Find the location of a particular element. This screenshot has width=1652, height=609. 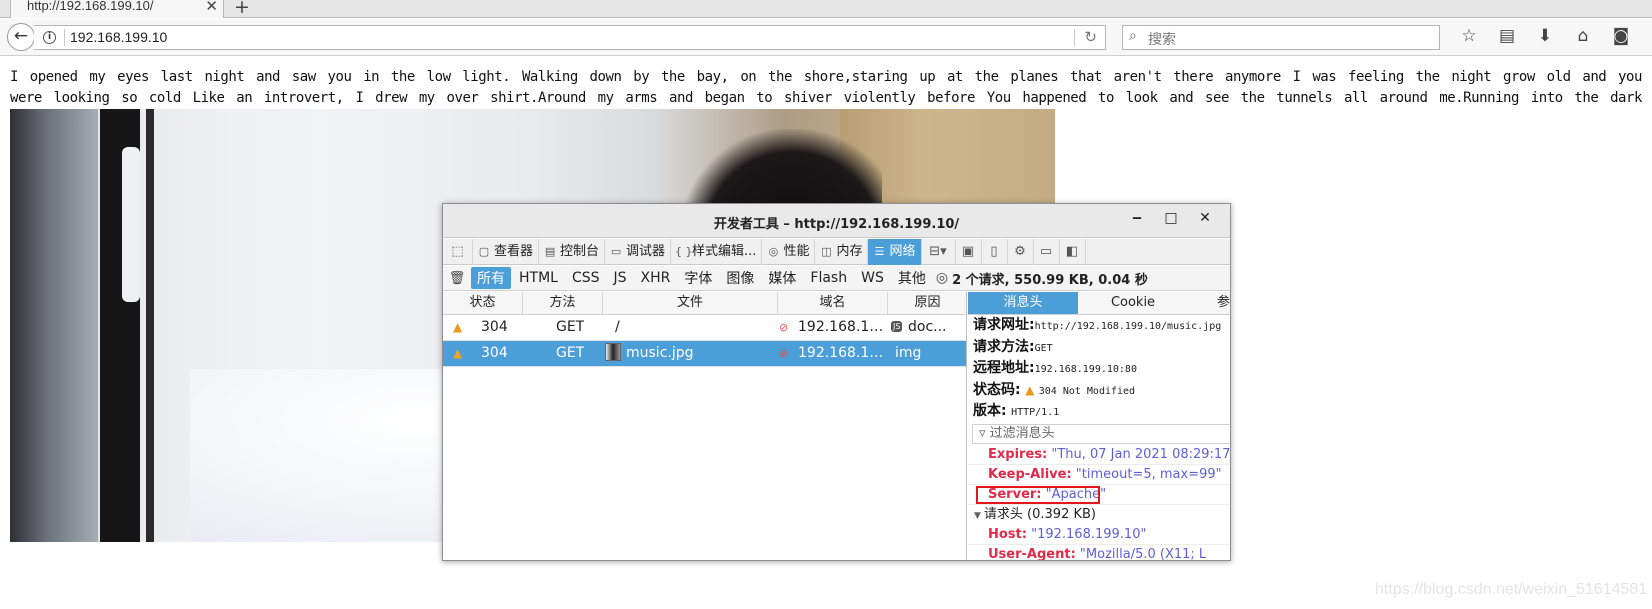

header-value: "Mozilla/5.0 (X11; L is located at coordinates (1143, 553).